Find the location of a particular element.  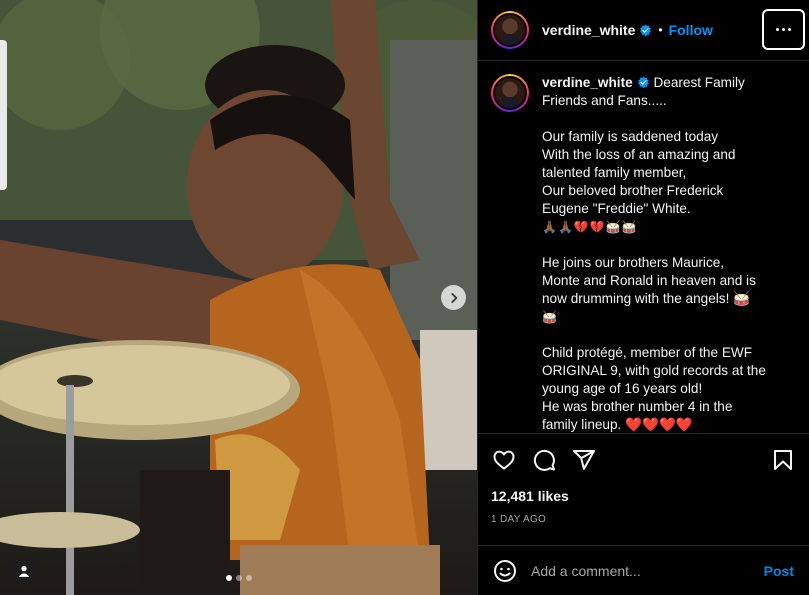

post-actions: 12,481 likes 1 DAY AGO is located at coordinates (643, 489).